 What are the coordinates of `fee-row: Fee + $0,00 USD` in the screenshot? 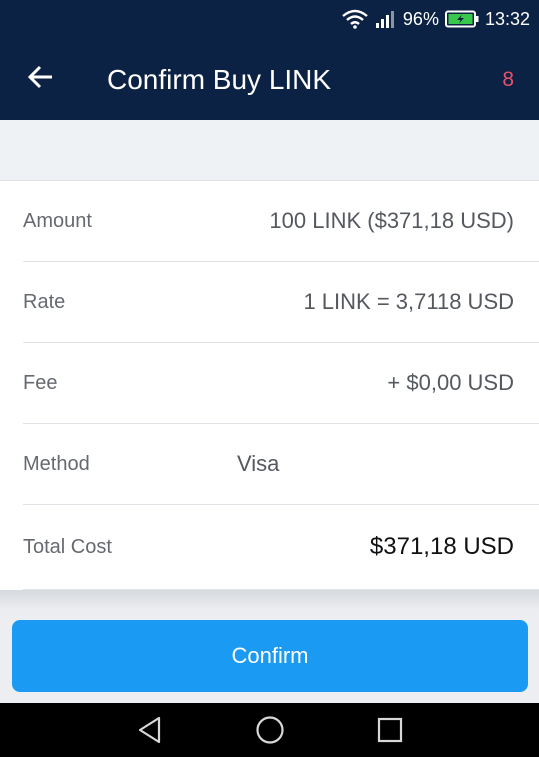 It's located at (281, 383).